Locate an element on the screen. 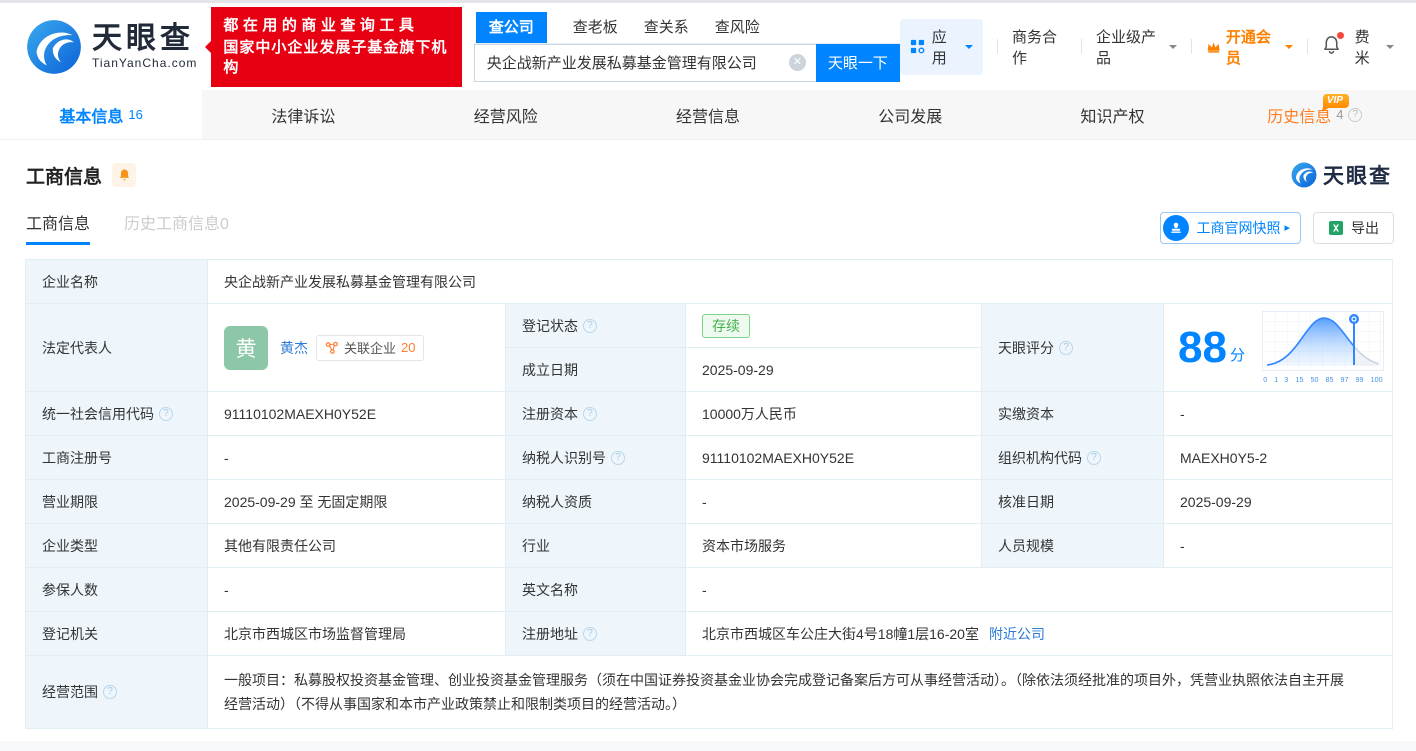 The image size is (1416, 751). status-date-subgrid: 登记状态 存续 成立日期 2025-09-29 is located at coordinates (744, 347).